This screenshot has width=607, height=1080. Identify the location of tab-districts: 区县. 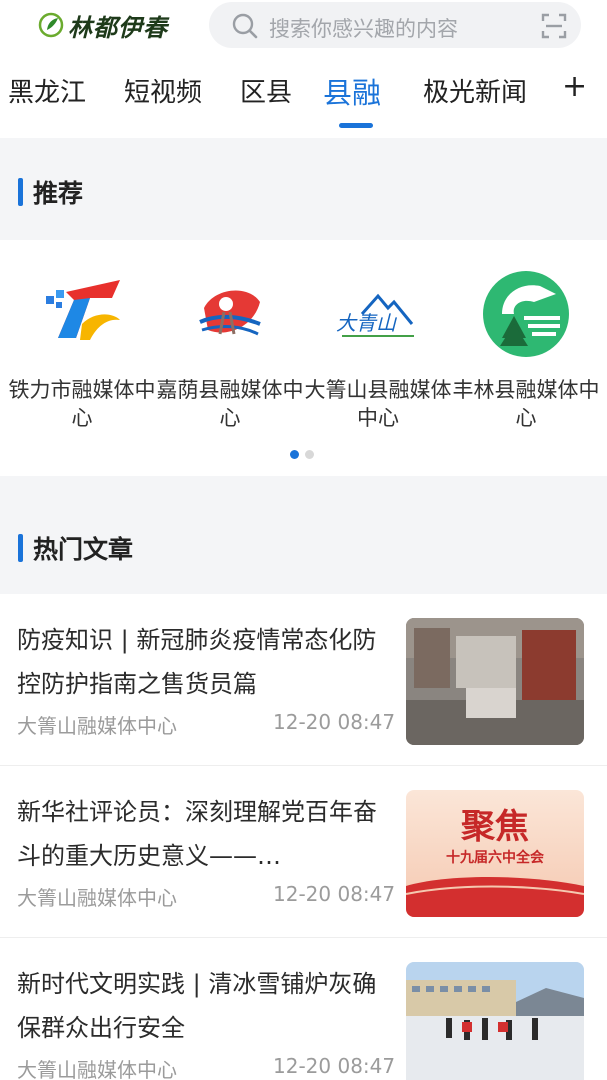
(266, 90).